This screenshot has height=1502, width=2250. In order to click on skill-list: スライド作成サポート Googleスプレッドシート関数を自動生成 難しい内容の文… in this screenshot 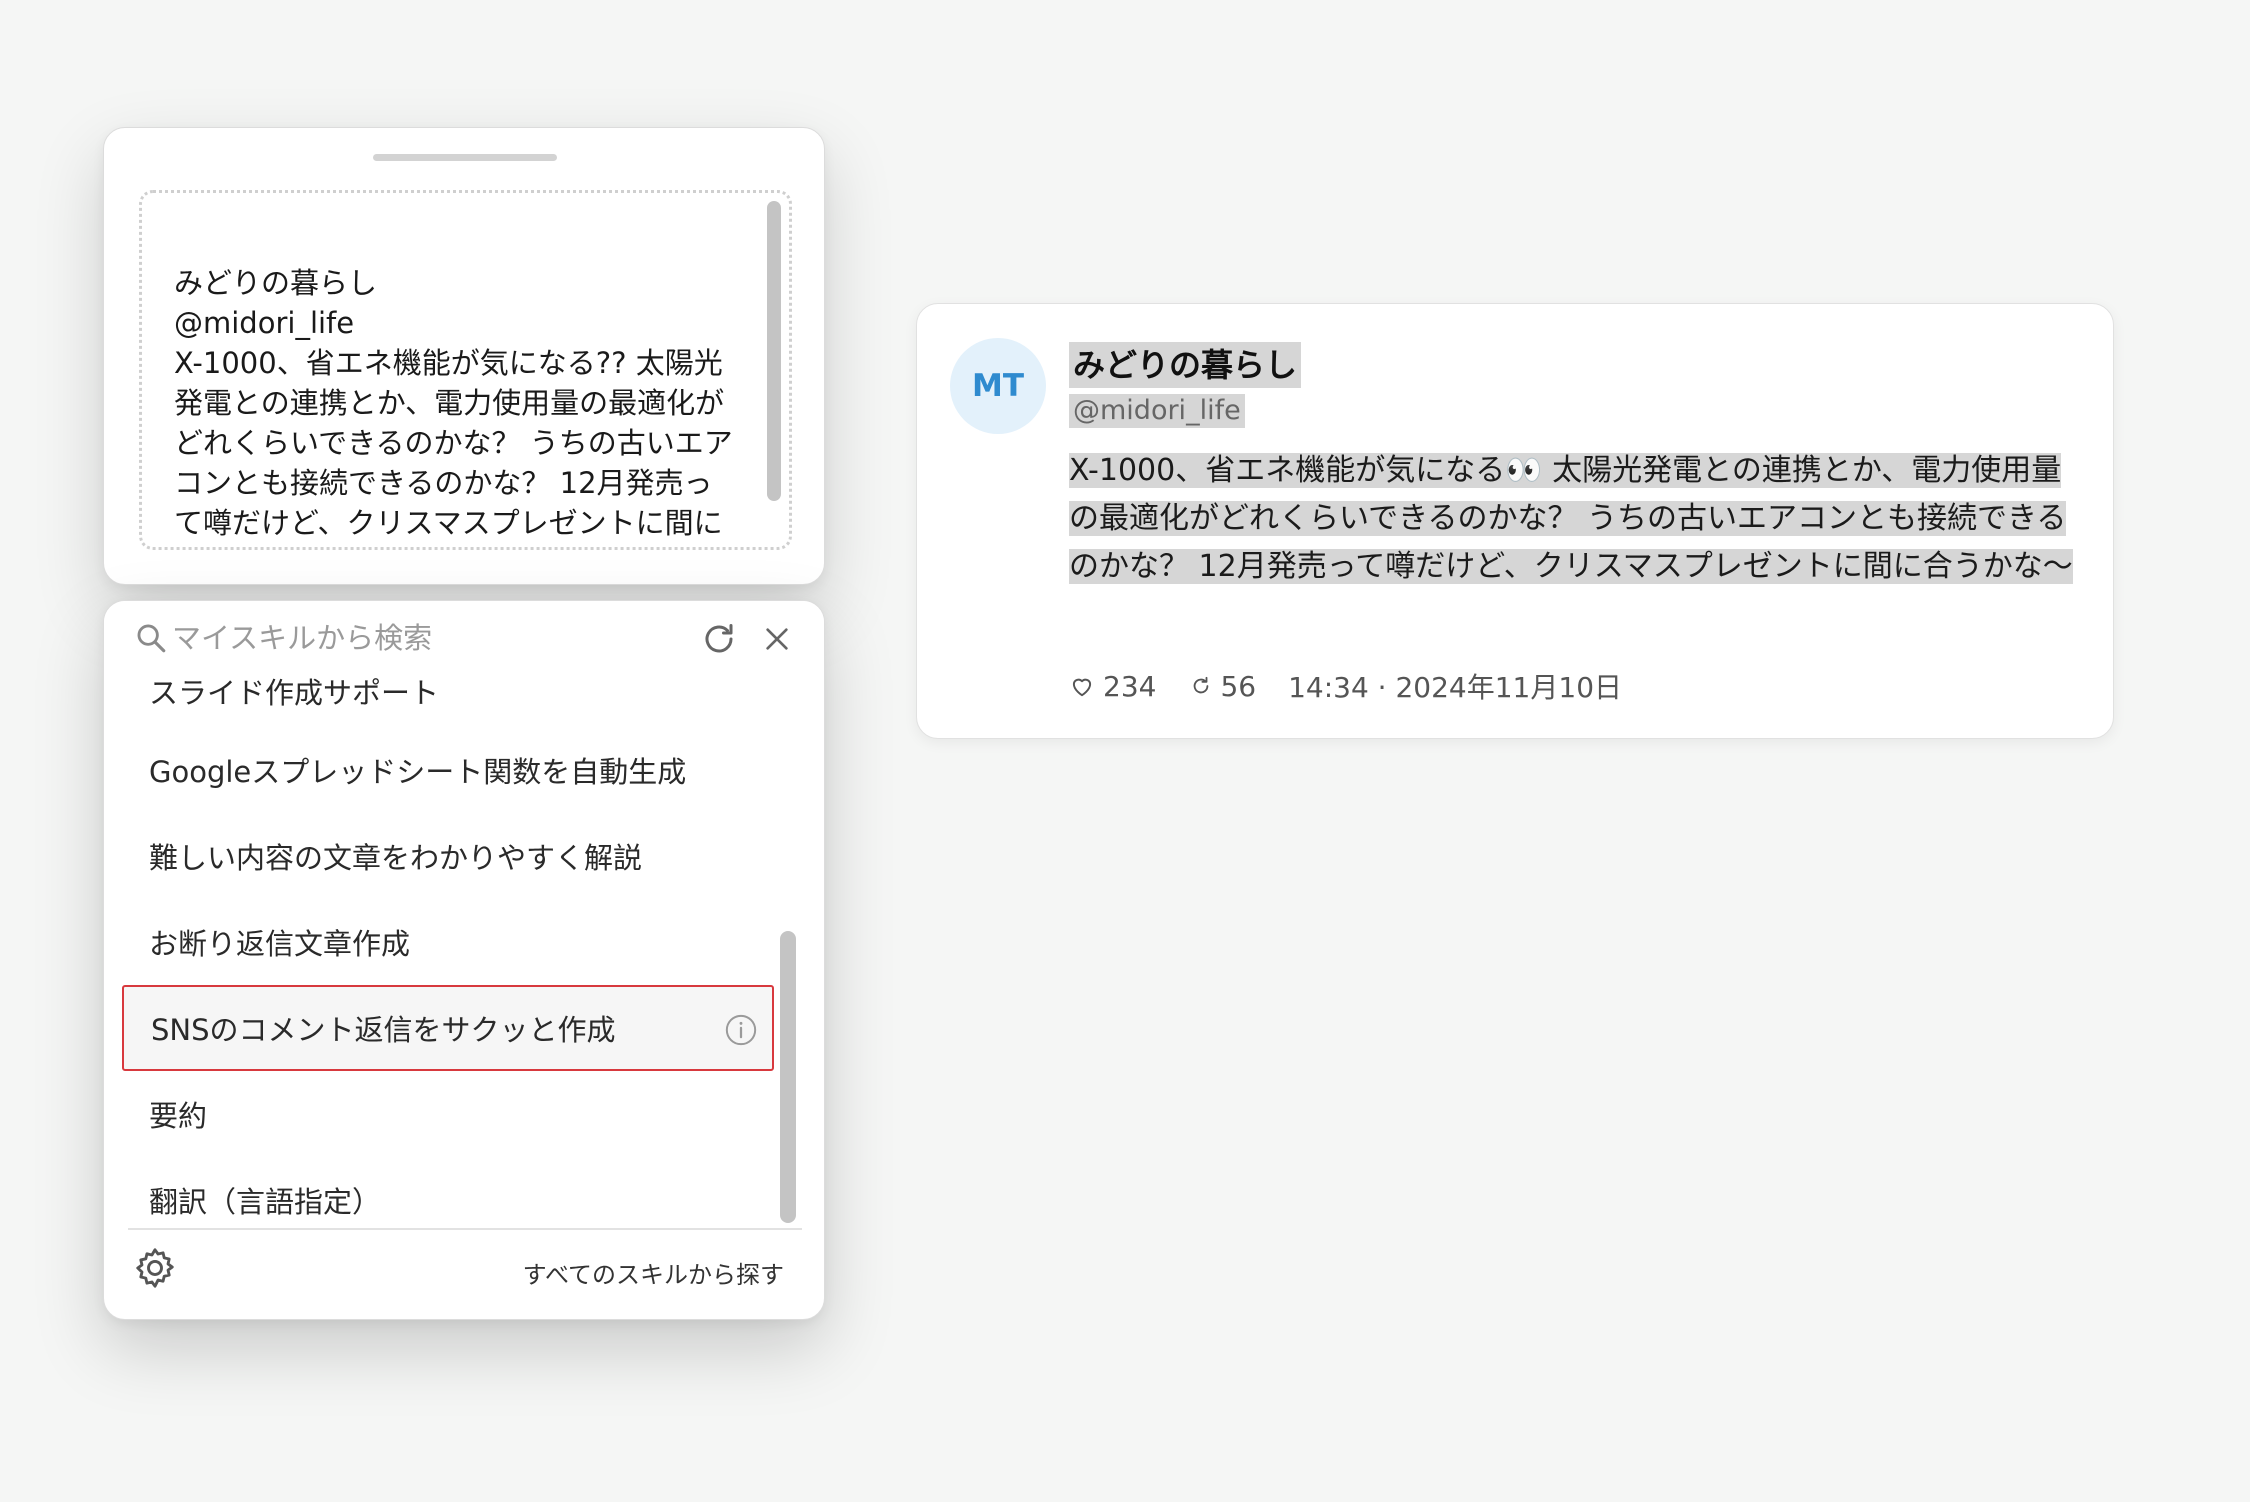, I will do `click(448, 949)`.